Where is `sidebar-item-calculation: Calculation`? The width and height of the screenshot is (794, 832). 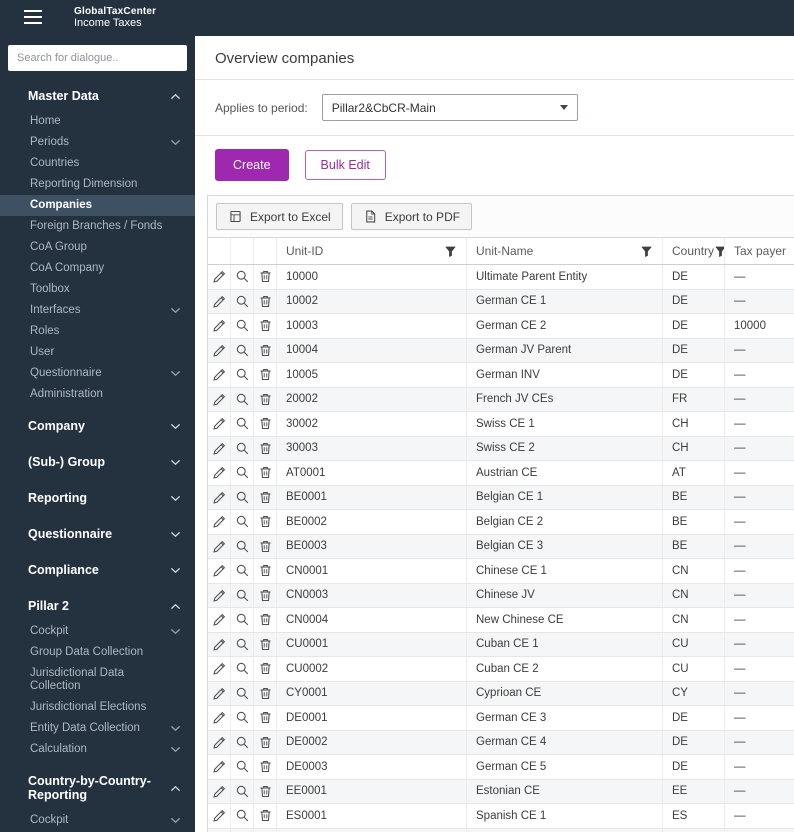
sidebar-item-calculation: Calculation is located at coordinates (97, 749).